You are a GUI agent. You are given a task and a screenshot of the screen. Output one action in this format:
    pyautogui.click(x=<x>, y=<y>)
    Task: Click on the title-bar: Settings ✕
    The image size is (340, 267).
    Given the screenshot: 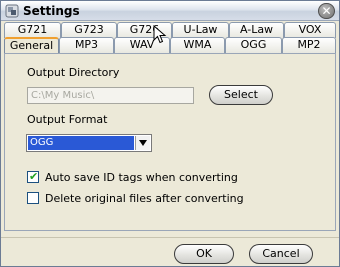 What is the action you would take?
    pyautogui.click(x=170, y=11)
    